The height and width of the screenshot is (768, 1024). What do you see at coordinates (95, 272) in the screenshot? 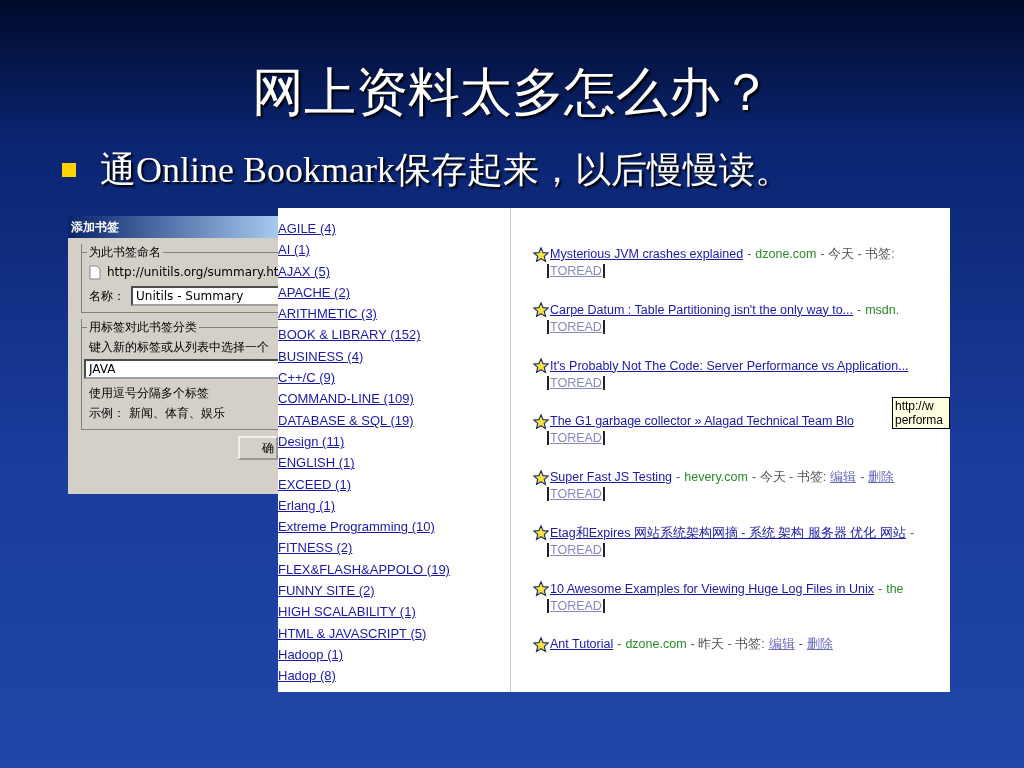
I see `document-icon` at bounding box center [95, 272].